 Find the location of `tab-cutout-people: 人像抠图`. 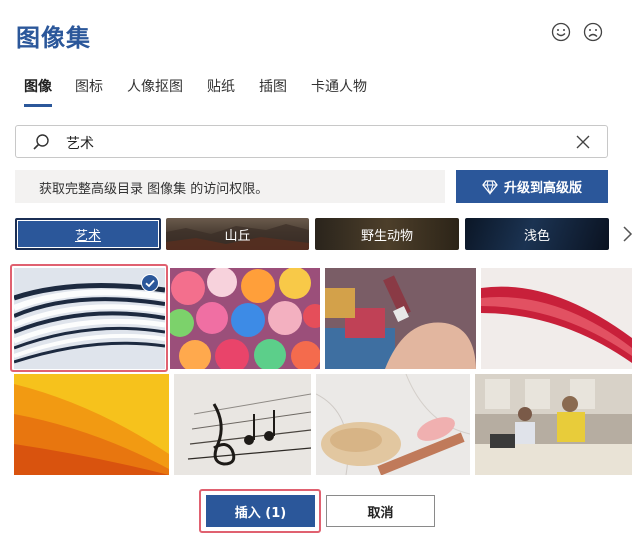

tab-cutout-people: 人像抠图 is located at coordinates (155, 86).